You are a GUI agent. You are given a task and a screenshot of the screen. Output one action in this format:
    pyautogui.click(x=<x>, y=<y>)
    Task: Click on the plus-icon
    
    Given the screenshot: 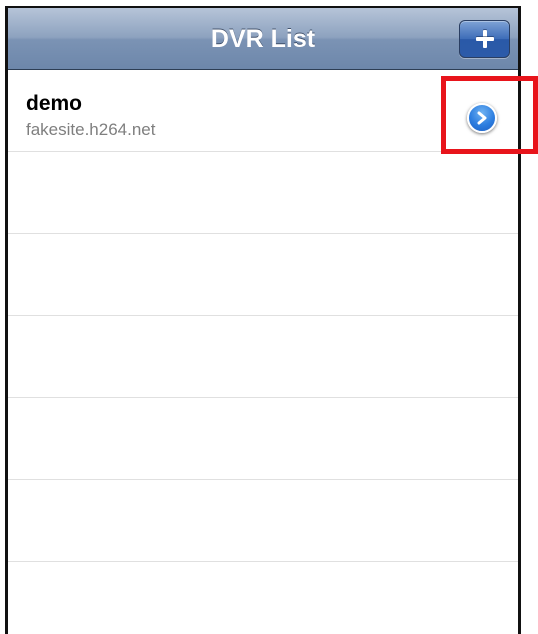 What is the action you would take?
    pyautogui.click(x=484, y=39)
    